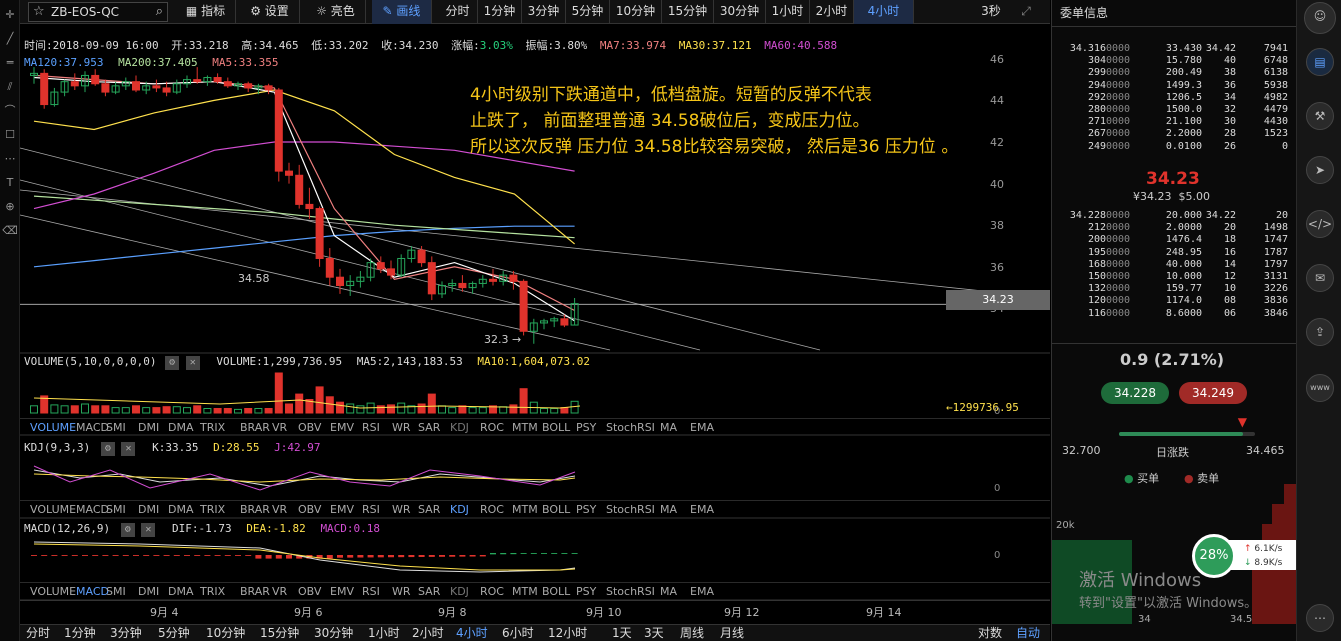 Image resolution: width=1341 pixels, height=641 pixels. Describe the element at coordinates (832, 12) in the screenshot. I see `period-tab-8: 2小时` at that location.